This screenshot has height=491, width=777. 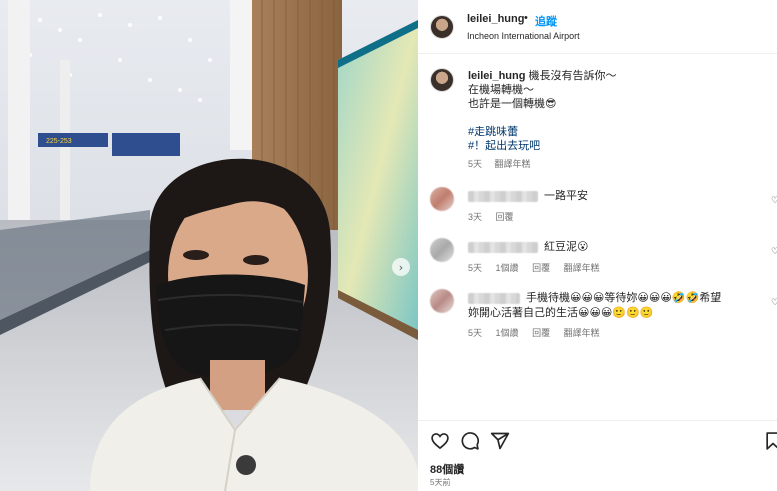 What do you see at coordinates (470, 441) in the screenshot?
I see `comment-icon` at bounding box center [470, 441].